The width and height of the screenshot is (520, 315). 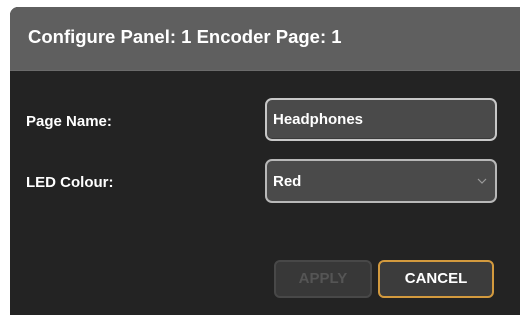 What do you see at coordinates (70, 182) in the screenshot?
I see `led-colour-label: LED Colour:` at bounding box center [70, 182].